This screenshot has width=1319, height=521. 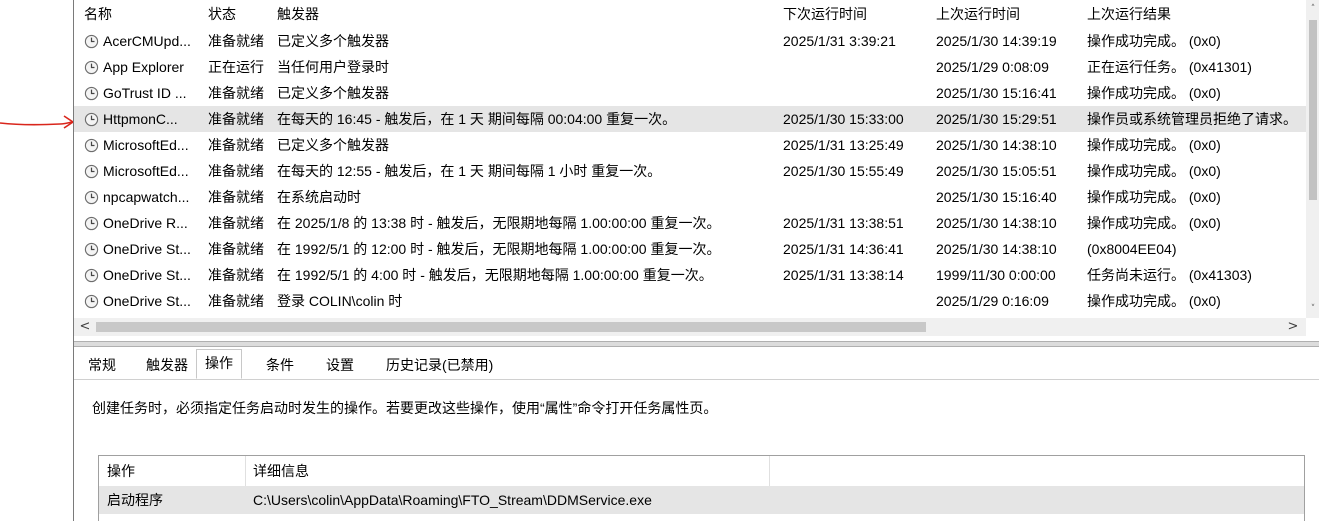 What do you see at coordinates (996, 197) in the screenshot?
I see `task-last-run: 2025/1/30 15:16:40` at bounding box center [996, 197].